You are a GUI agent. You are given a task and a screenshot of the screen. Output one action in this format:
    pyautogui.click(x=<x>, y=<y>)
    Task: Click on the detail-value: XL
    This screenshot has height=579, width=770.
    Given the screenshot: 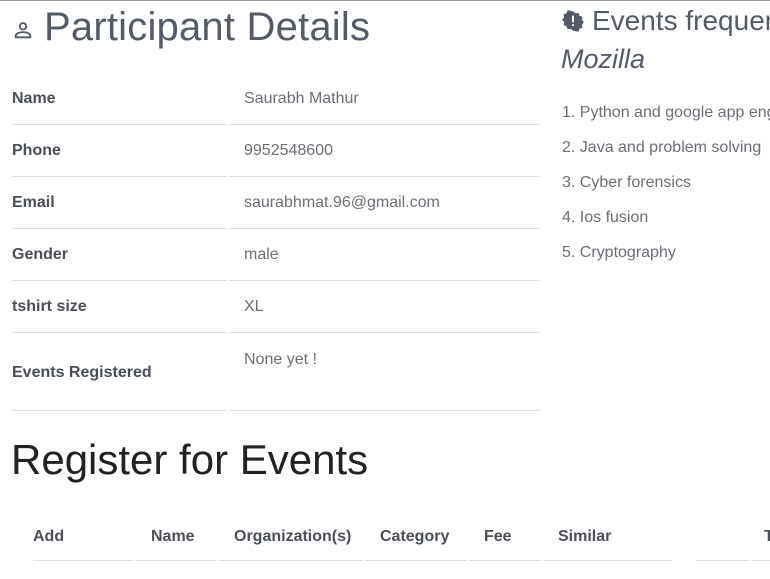 What is the action you would take?
    pyautogui.click(x=384, y=307)
    